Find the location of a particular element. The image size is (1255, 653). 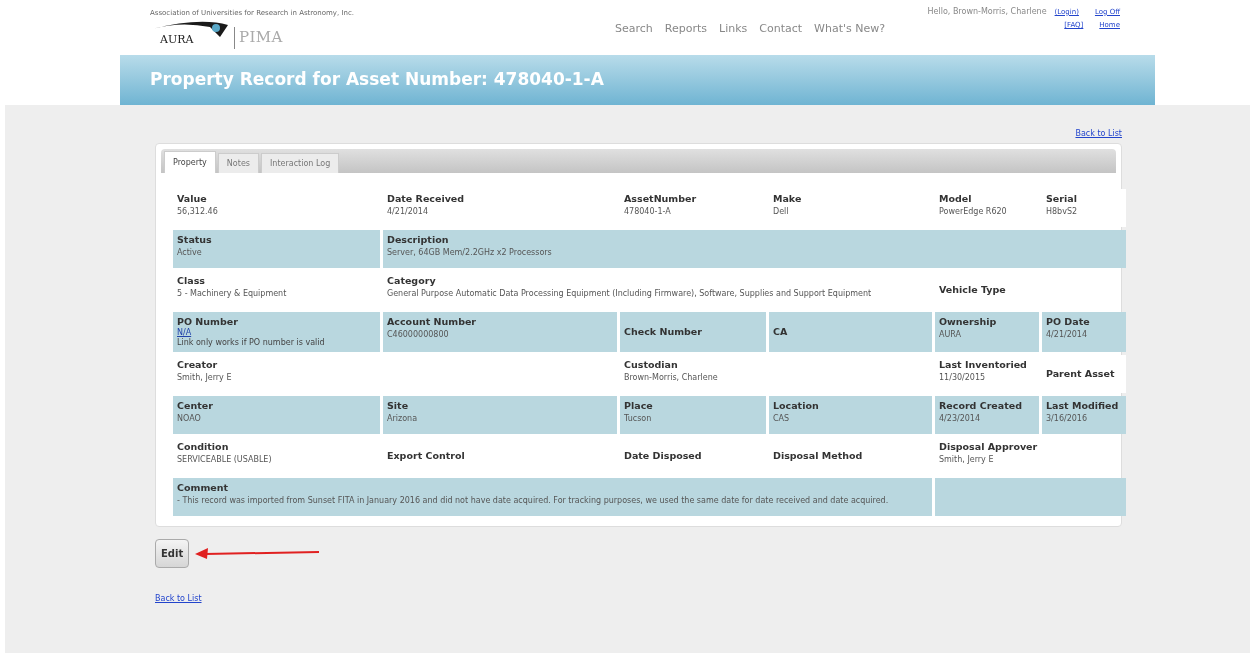

field-label: AssetNumber is located at coordinates (661, 199).